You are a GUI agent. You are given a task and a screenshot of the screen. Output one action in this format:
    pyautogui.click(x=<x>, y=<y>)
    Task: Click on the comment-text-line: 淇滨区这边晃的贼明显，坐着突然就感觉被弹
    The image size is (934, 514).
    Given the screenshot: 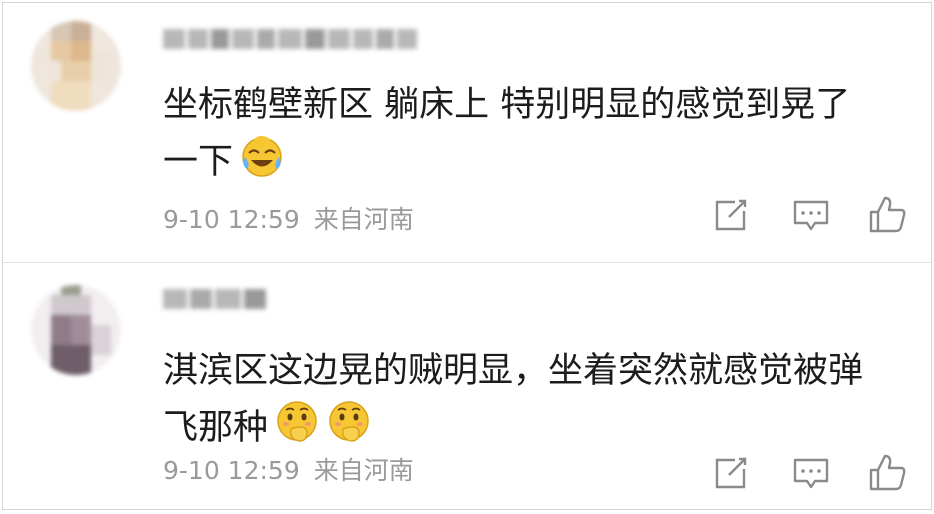 What is the action you would take?
    pyautogui.click(x=513, y=371)
    